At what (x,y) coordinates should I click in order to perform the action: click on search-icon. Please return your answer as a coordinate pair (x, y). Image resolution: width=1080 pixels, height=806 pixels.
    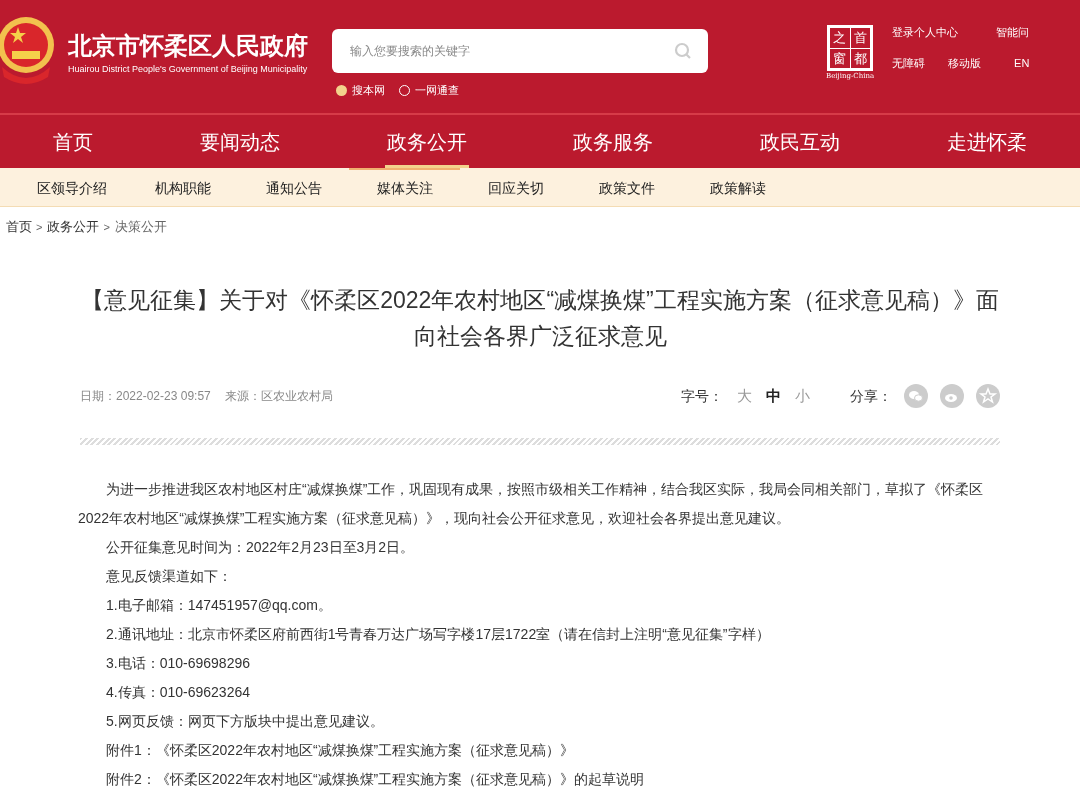
    Looking at the image, I should click on (683, 50).